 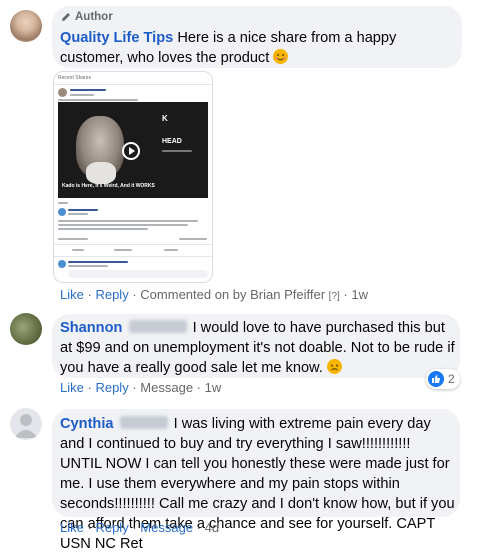 I want to click on thumbnail-header: Recent Shares, so click(x=133, y=78).